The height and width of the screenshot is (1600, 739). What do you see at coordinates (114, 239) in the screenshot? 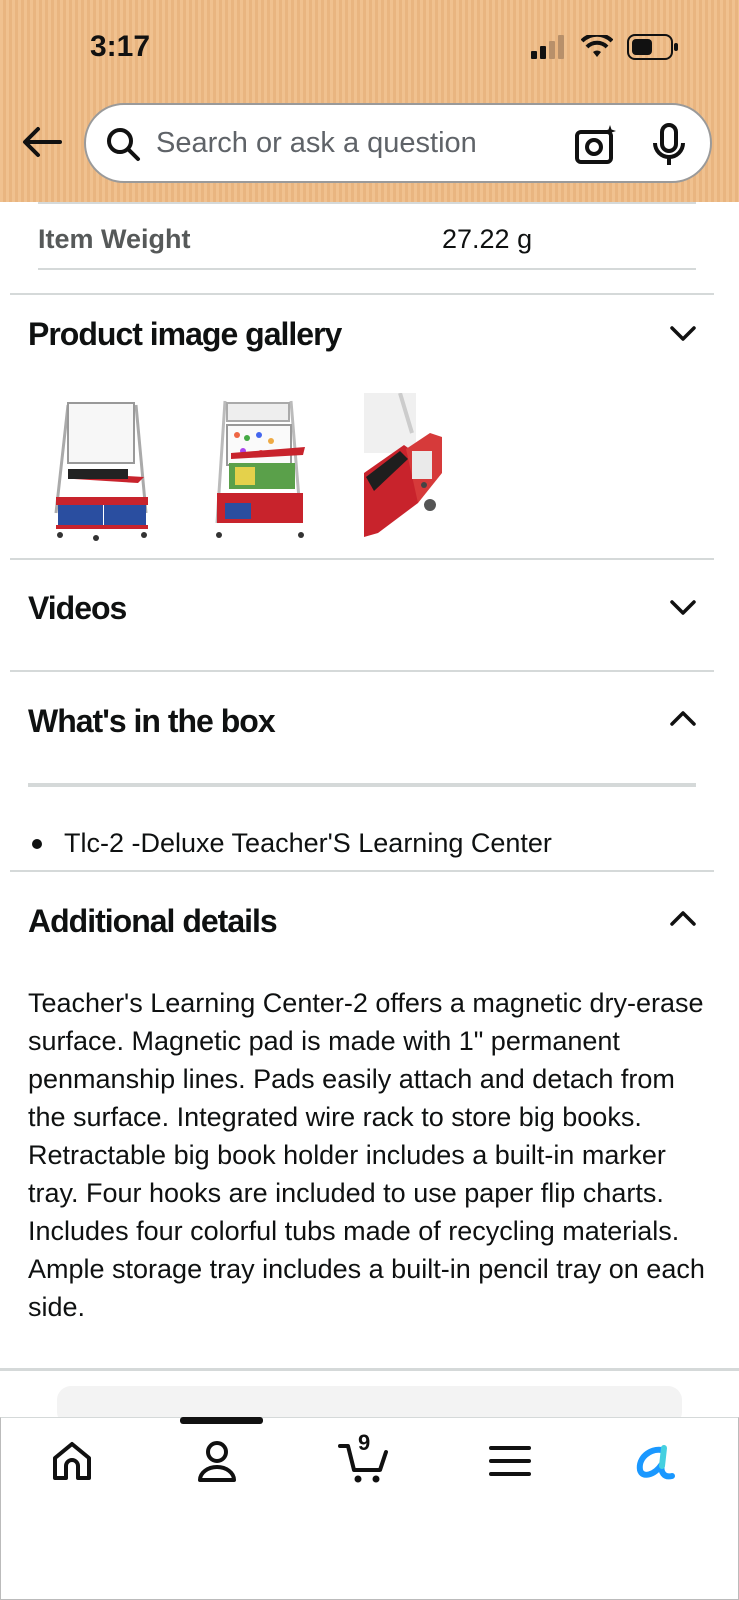
I see `item-weight-label: Item Weight` at bounding box center [114, 239].